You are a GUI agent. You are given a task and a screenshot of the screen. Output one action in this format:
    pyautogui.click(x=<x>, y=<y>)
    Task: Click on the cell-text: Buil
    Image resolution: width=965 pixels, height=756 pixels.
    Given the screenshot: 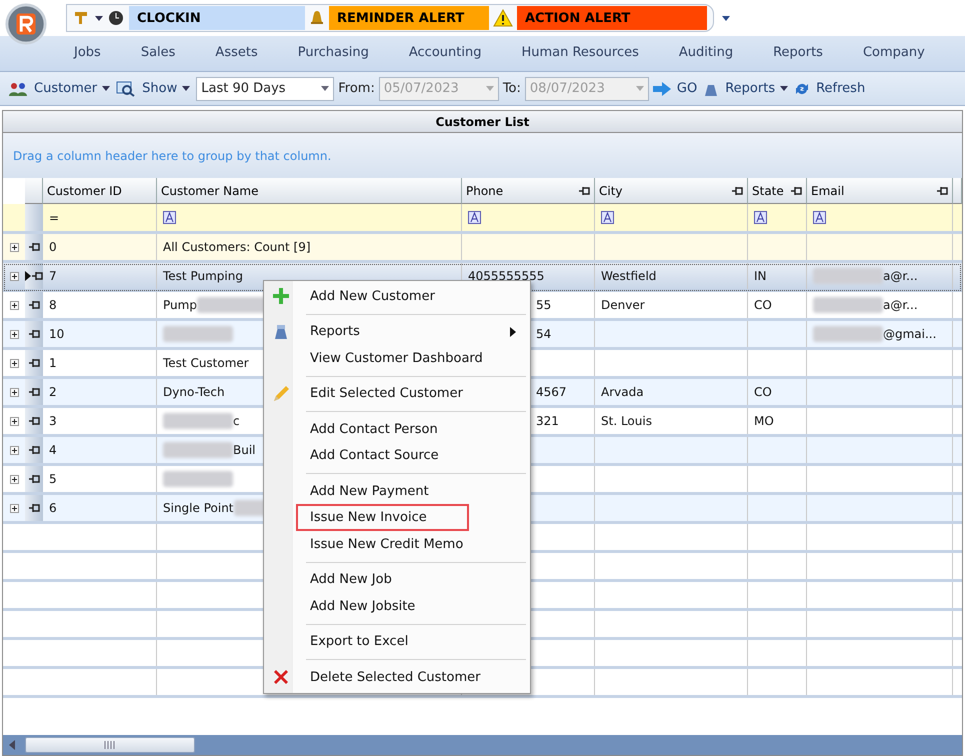 What is the action you would take?
    pyautogui.click(x=244, y=450)
    